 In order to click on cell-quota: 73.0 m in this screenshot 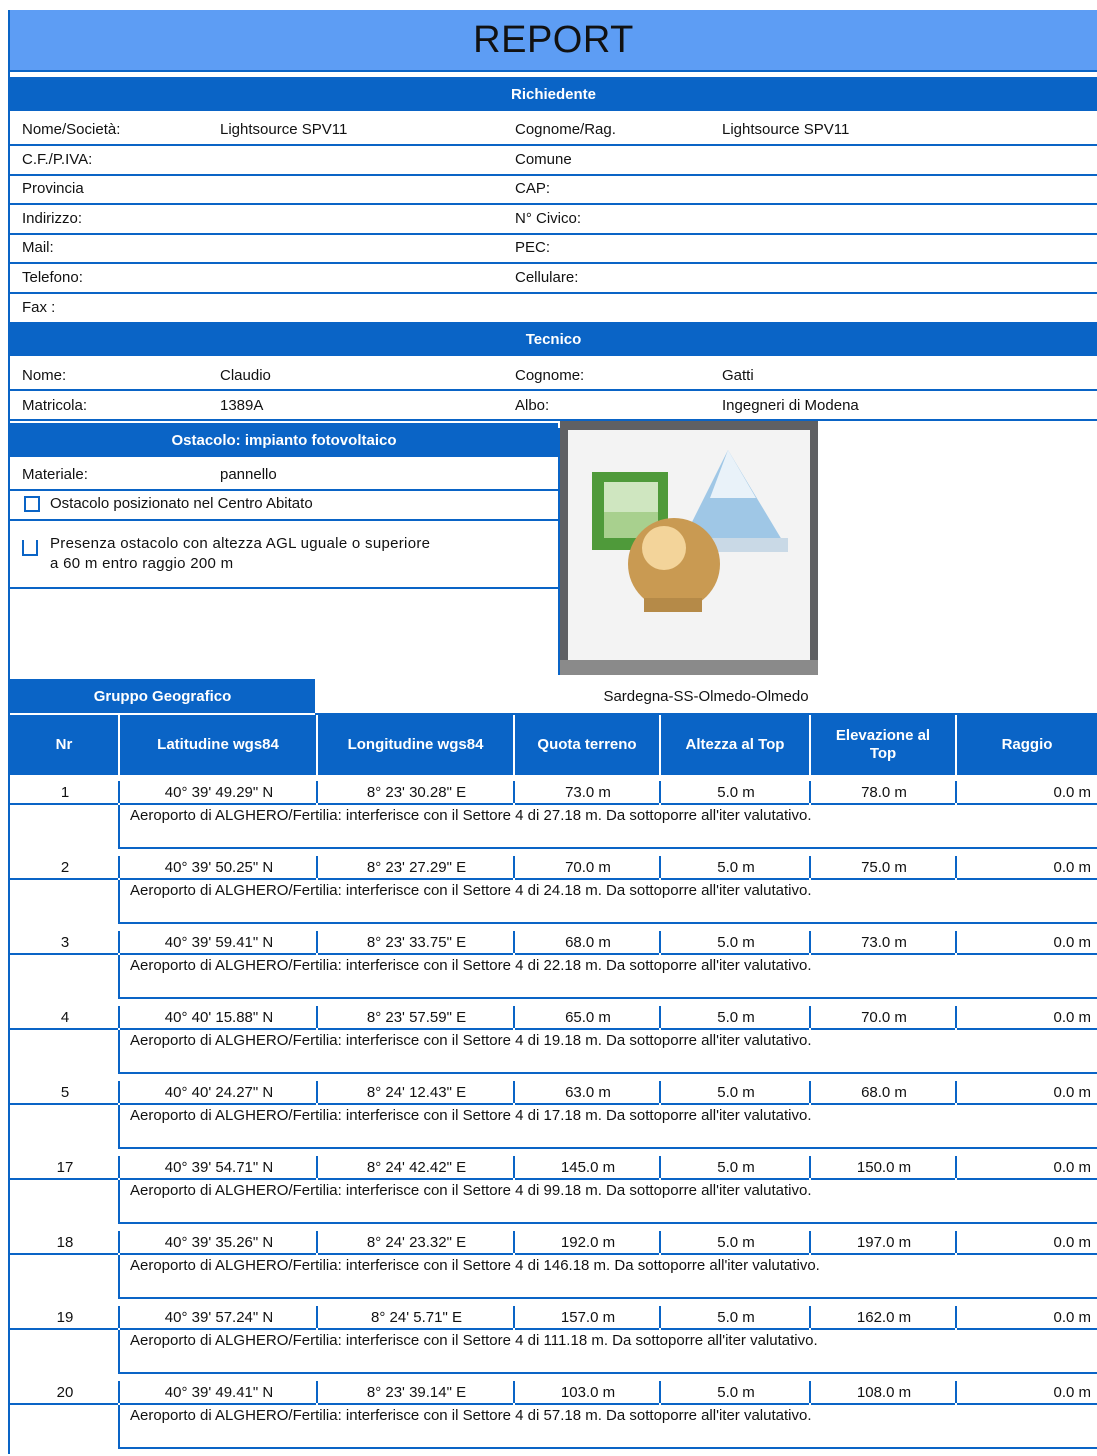, I will do `click(588, 792)`.